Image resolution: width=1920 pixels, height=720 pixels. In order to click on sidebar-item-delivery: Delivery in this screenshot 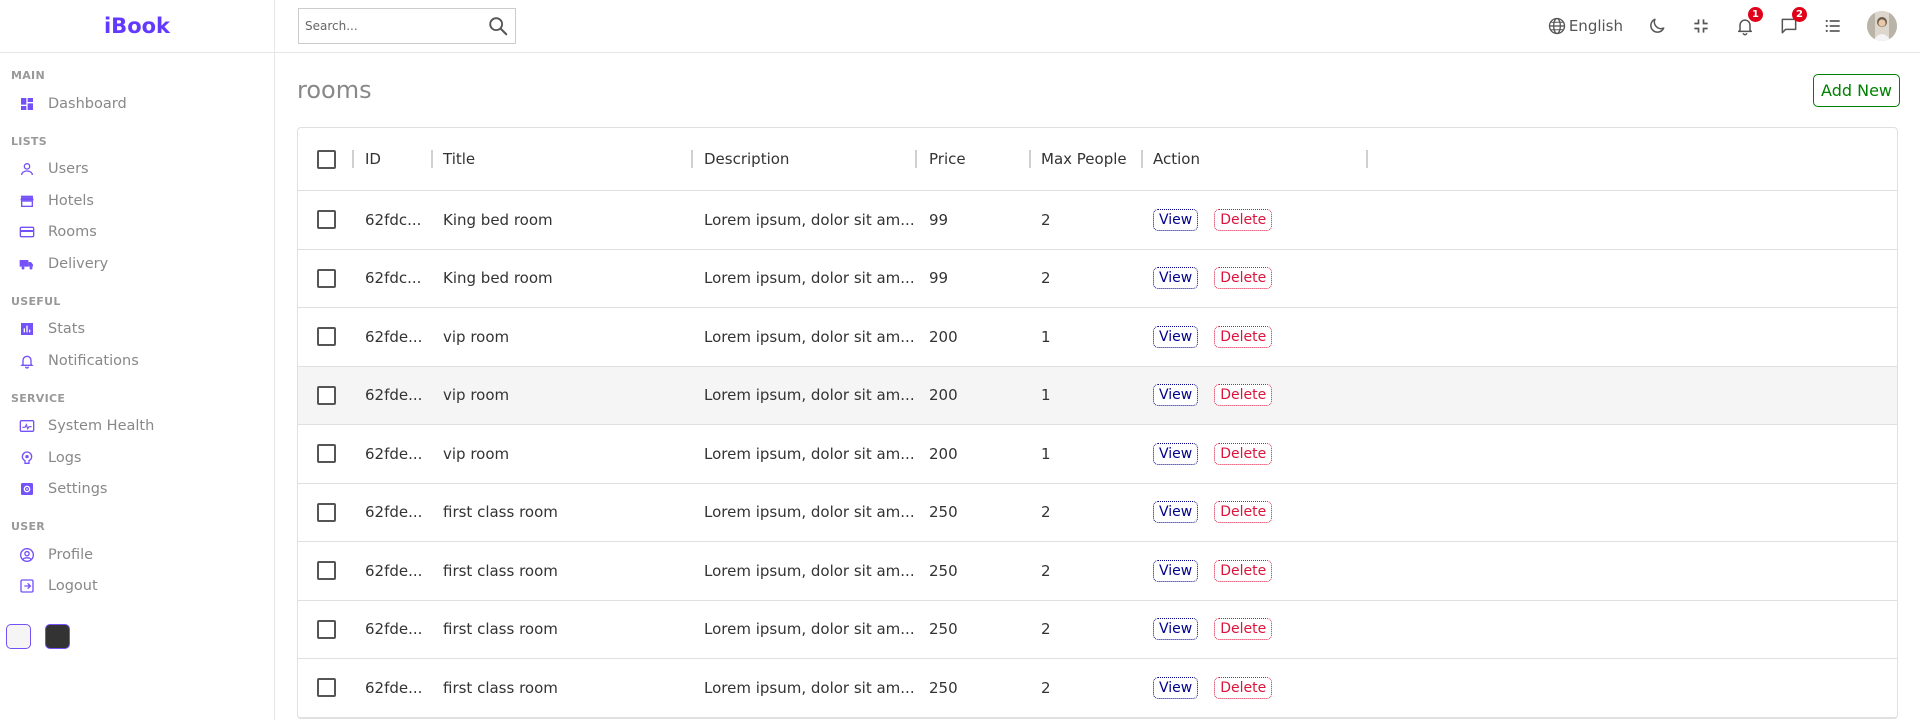, I will do `click(142, 264)`.